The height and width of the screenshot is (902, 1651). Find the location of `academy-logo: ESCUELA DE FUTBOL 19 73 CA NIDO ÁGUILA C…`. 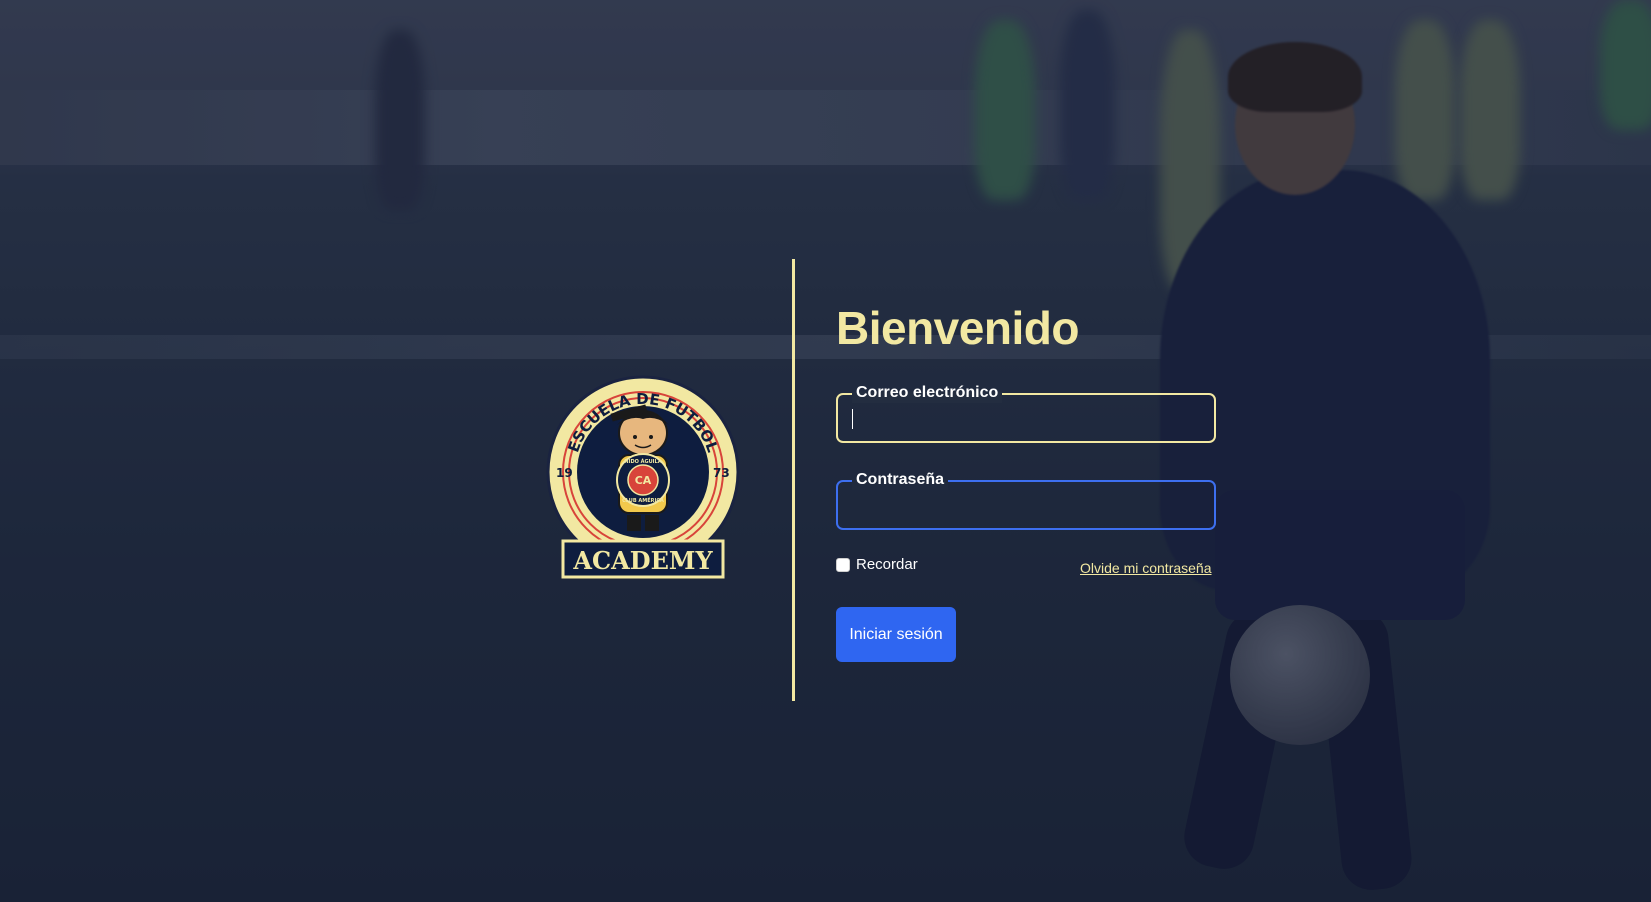

academy-logo: ESCUELA DE FUTBOL 19 73 CA NIDO ÁGUILA C… is located at coordinates (643, 477).